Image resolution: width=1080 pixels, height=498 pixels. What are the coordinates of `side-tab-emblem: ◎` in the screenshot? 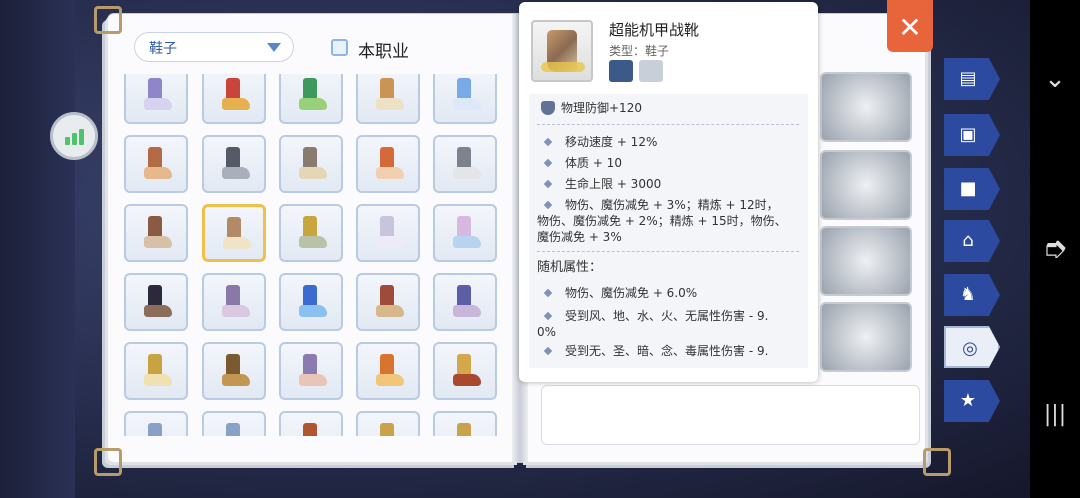 It's located at (972, 347).